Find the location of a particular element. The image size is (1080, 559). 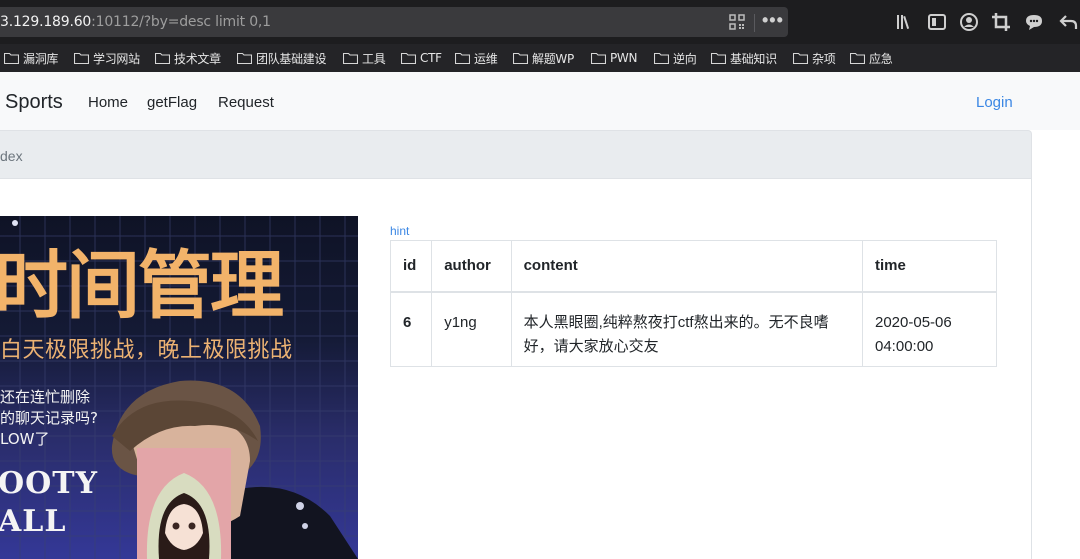

nav-link-home: Home is located at coordinates (108, 102).